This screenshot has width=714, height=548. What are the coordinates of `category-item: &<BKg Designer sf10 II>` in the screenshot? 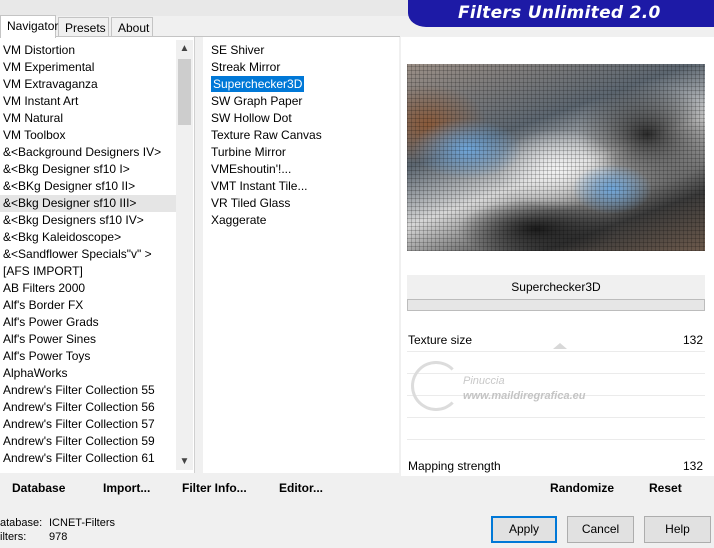 It's located at (88, 186).